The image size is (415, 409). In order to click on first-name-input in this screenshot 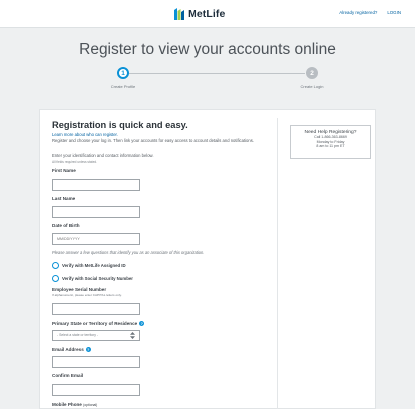, I will do `click(96, 185)`.